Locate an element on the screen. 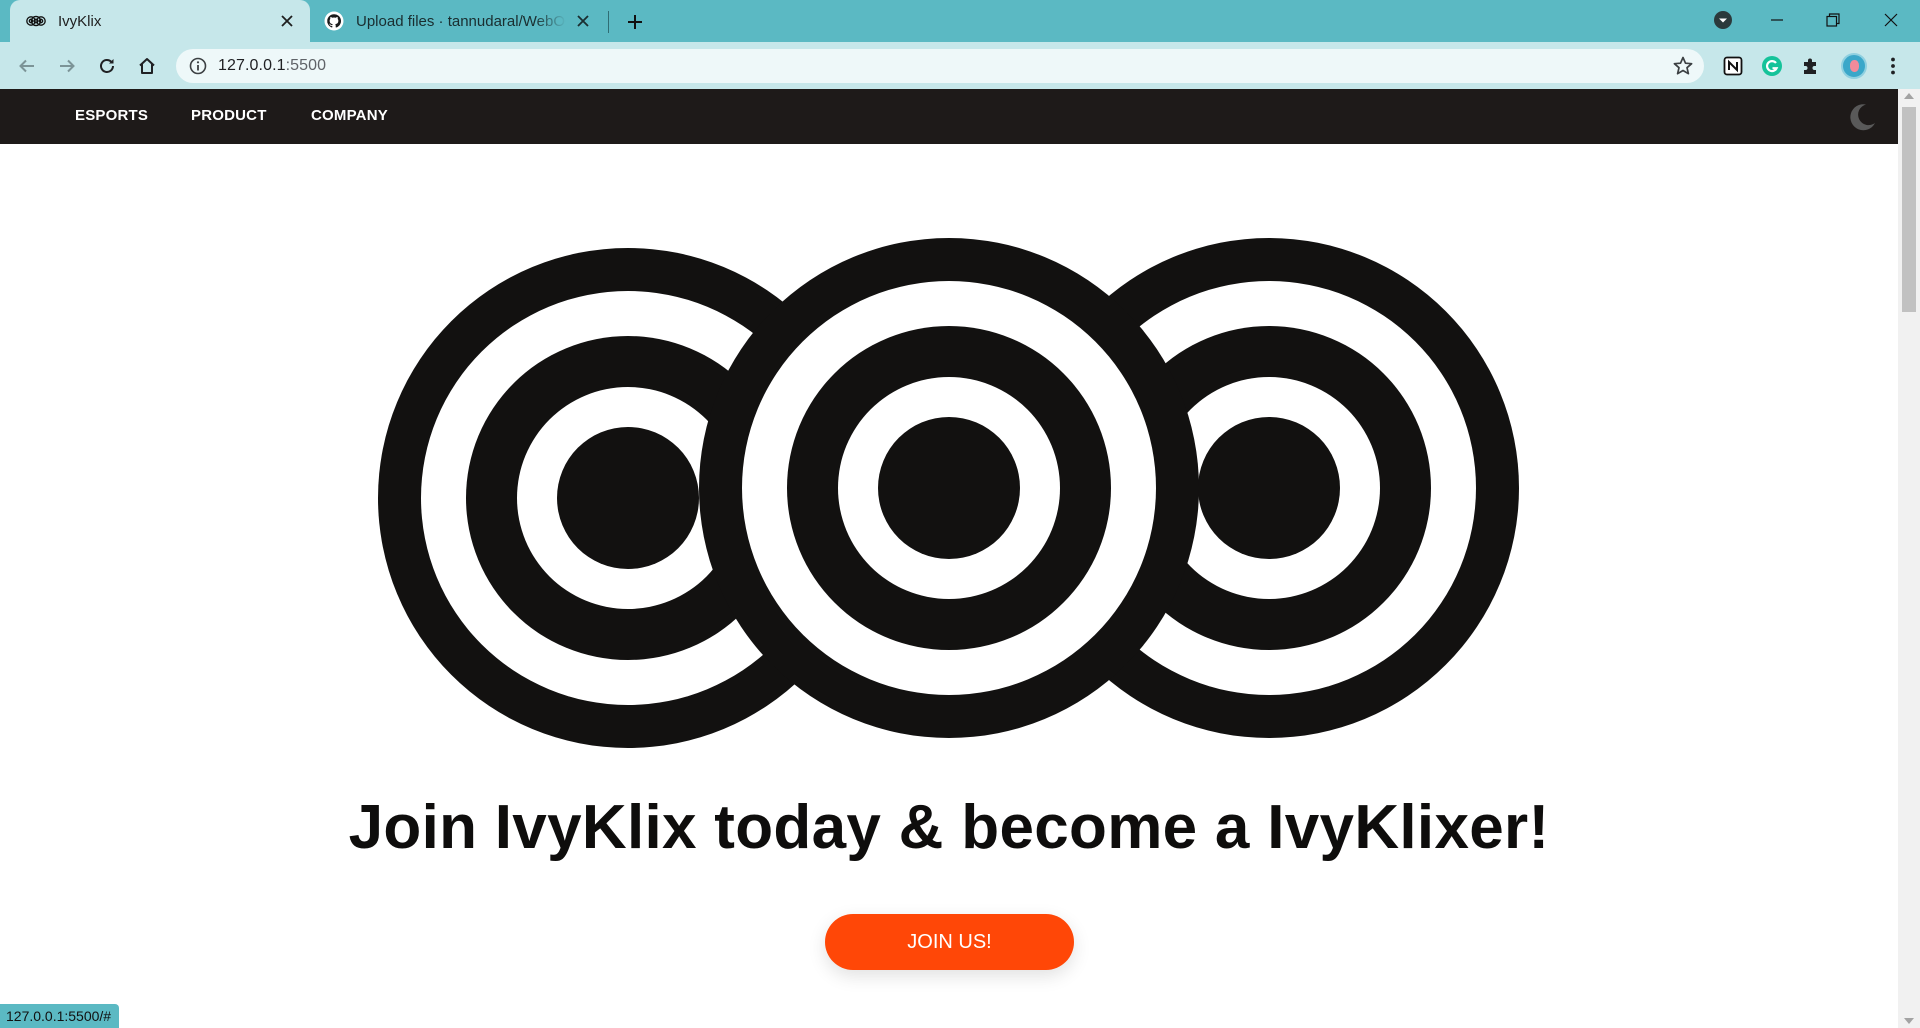  moon-icon is located at coordinates (1862, 117).